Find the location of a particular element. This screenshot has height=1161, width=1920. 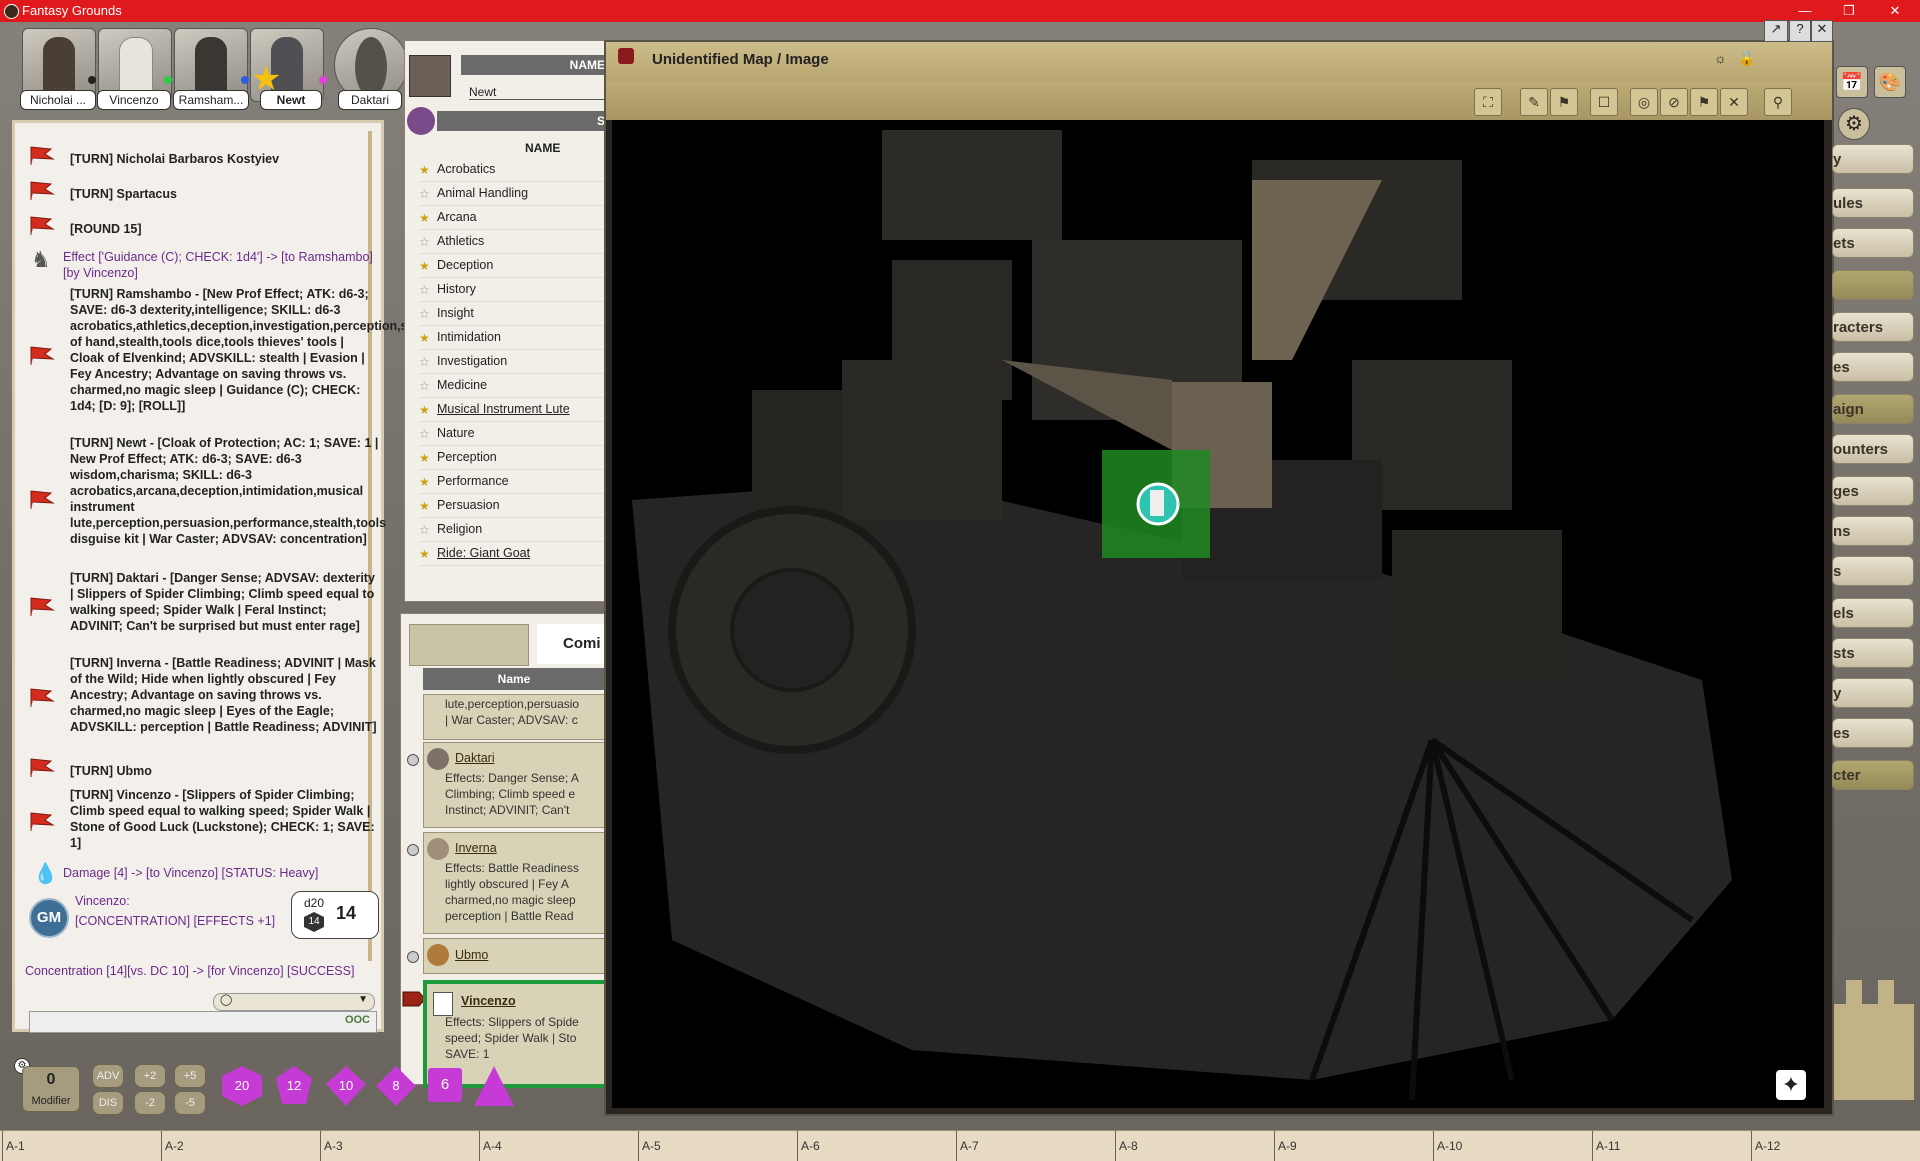

hotkey-slot-label: A-1 is located at coordinates (15, 1146).